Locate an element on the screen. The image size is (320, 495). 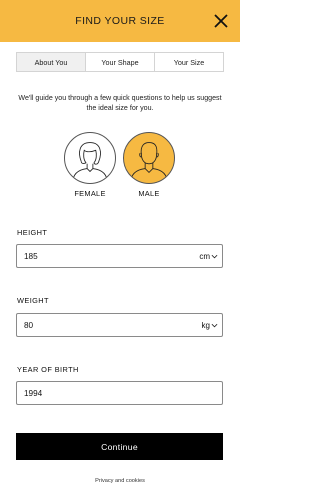
tab-your-size: Your Size is located at coordinates (188, 62).